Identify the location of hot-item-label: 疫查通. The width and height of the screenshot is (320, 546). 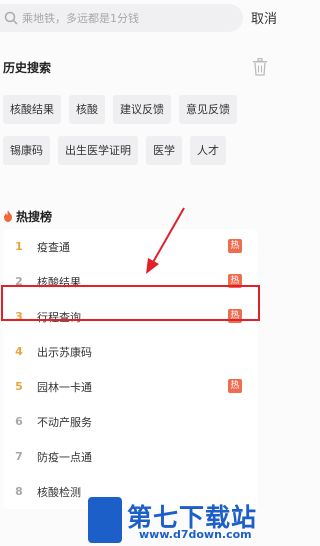
(53, 247).